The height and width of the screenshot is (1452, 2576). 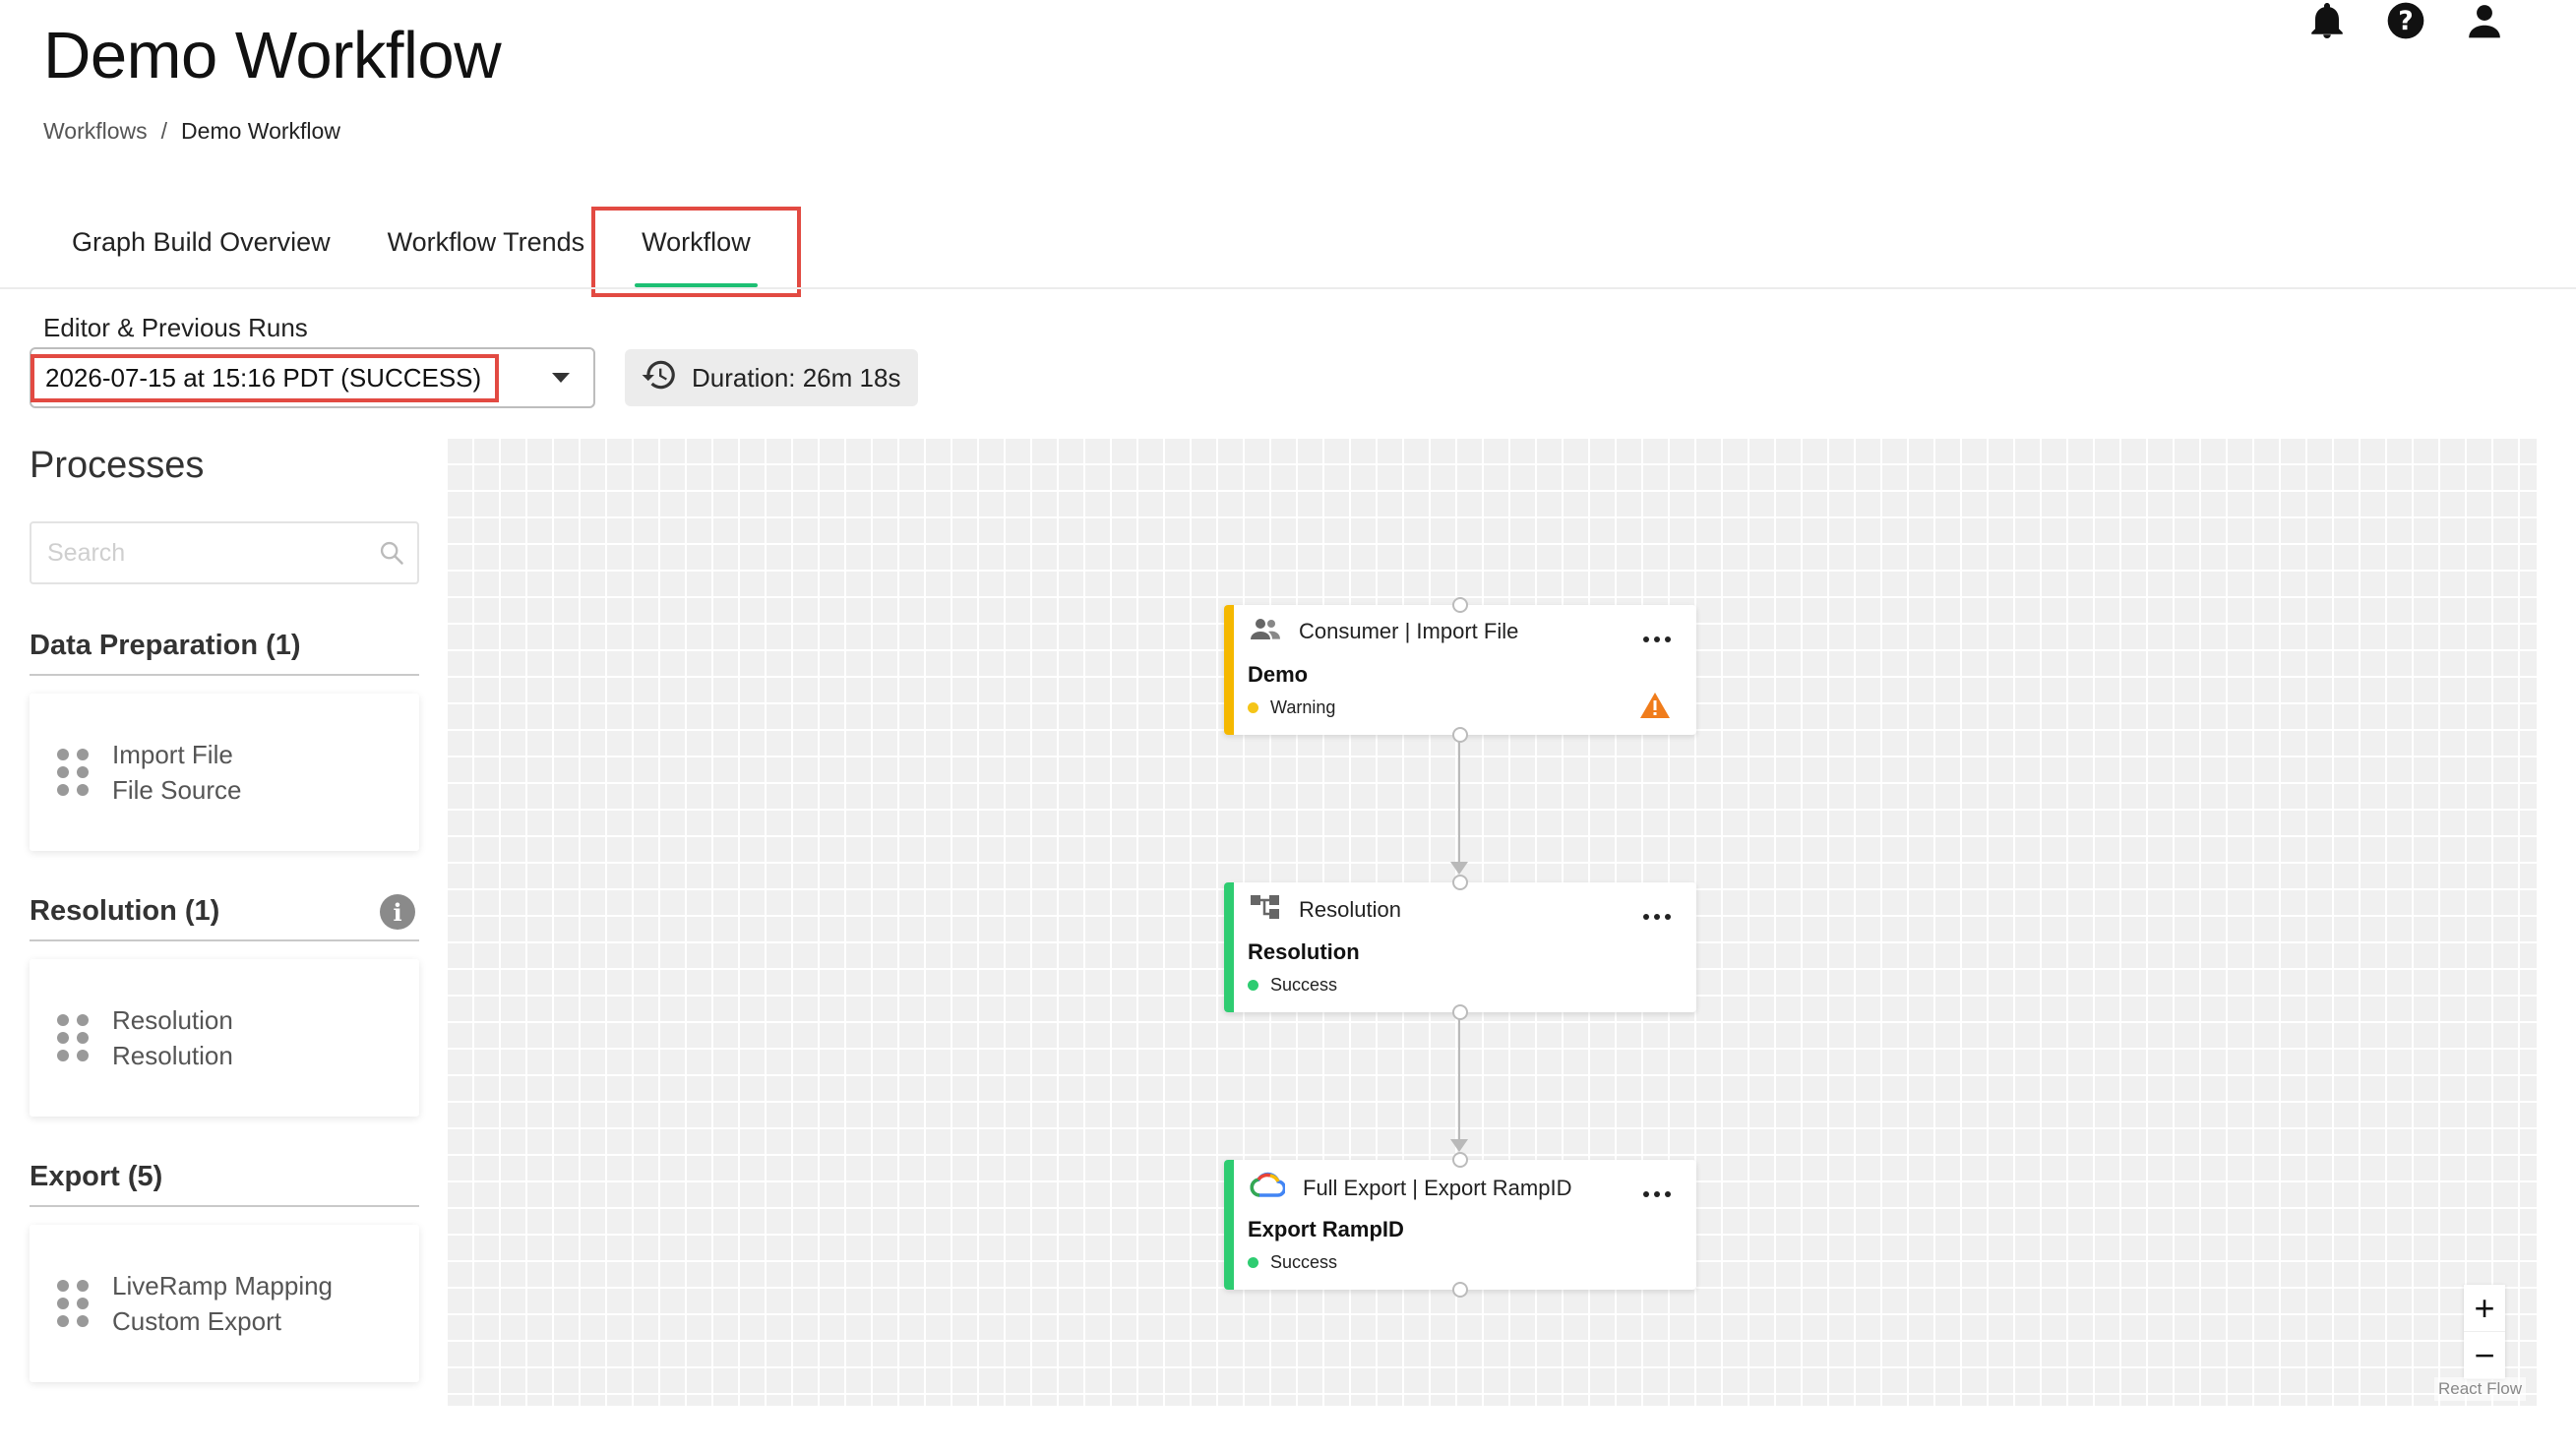 What do you see at coordinates (2484, 20) in the screenshot?
I see `user-icon` at bounding box center [2484, 20].